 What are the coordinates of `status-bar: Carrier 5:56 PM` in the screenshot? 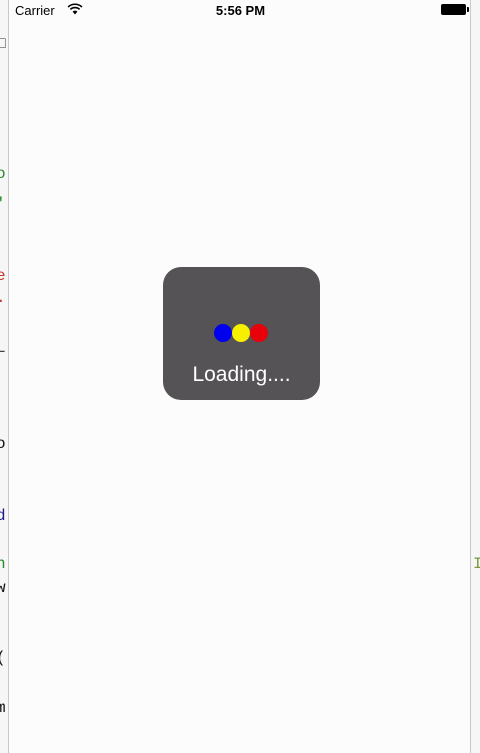 It's located at (240, 11).